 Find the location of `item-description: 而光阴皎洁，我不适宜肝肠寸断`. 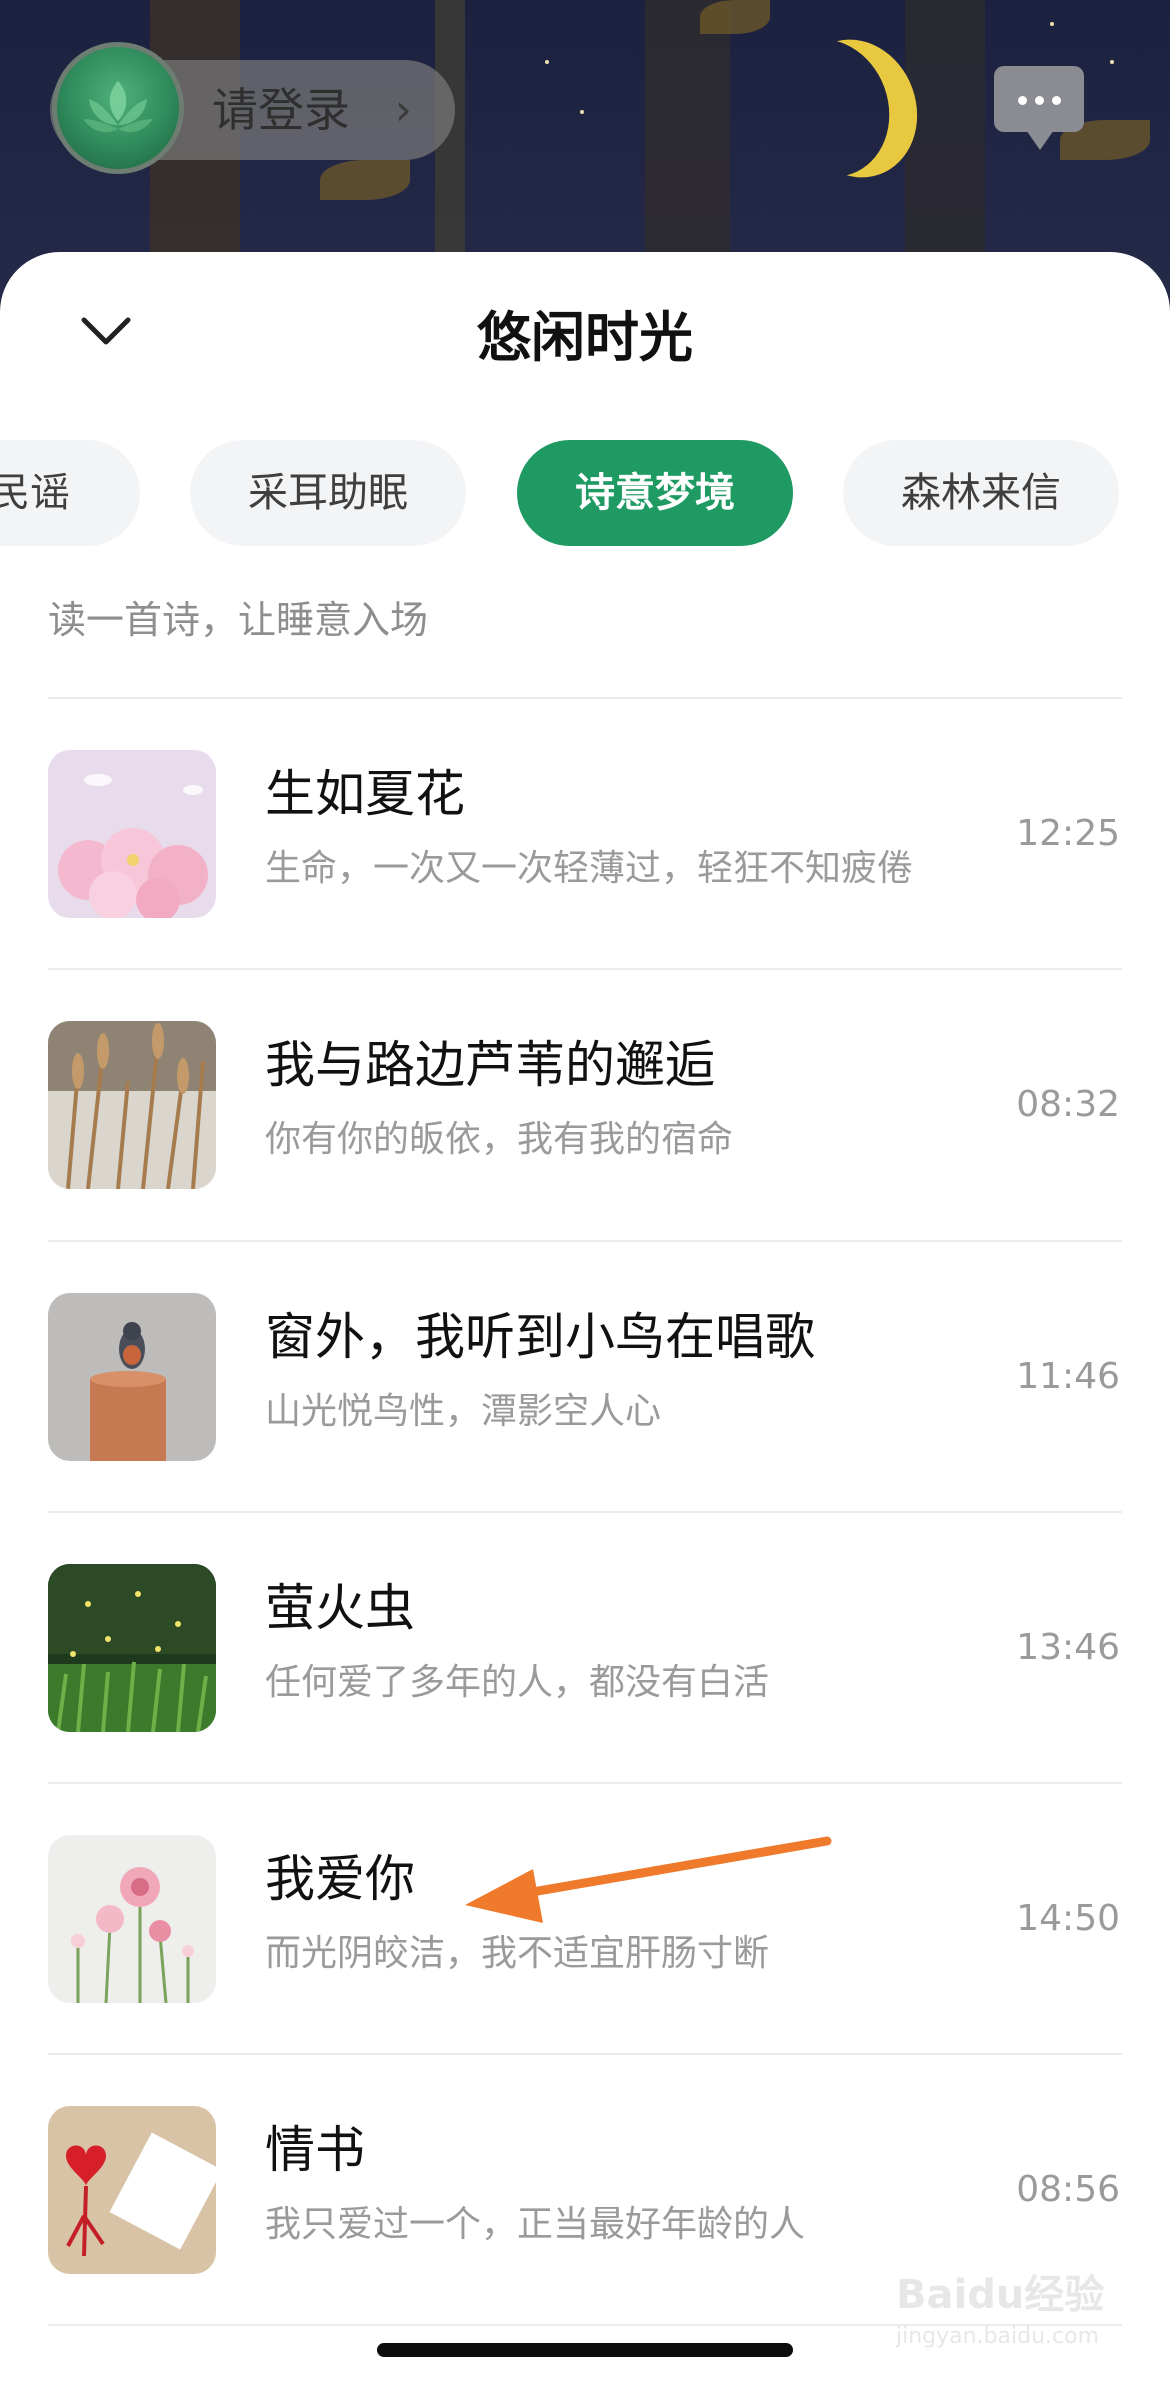

item-description: 而光阴皎洁，我不适宜肝肠寸断 is located at coordinates (517, 1953).